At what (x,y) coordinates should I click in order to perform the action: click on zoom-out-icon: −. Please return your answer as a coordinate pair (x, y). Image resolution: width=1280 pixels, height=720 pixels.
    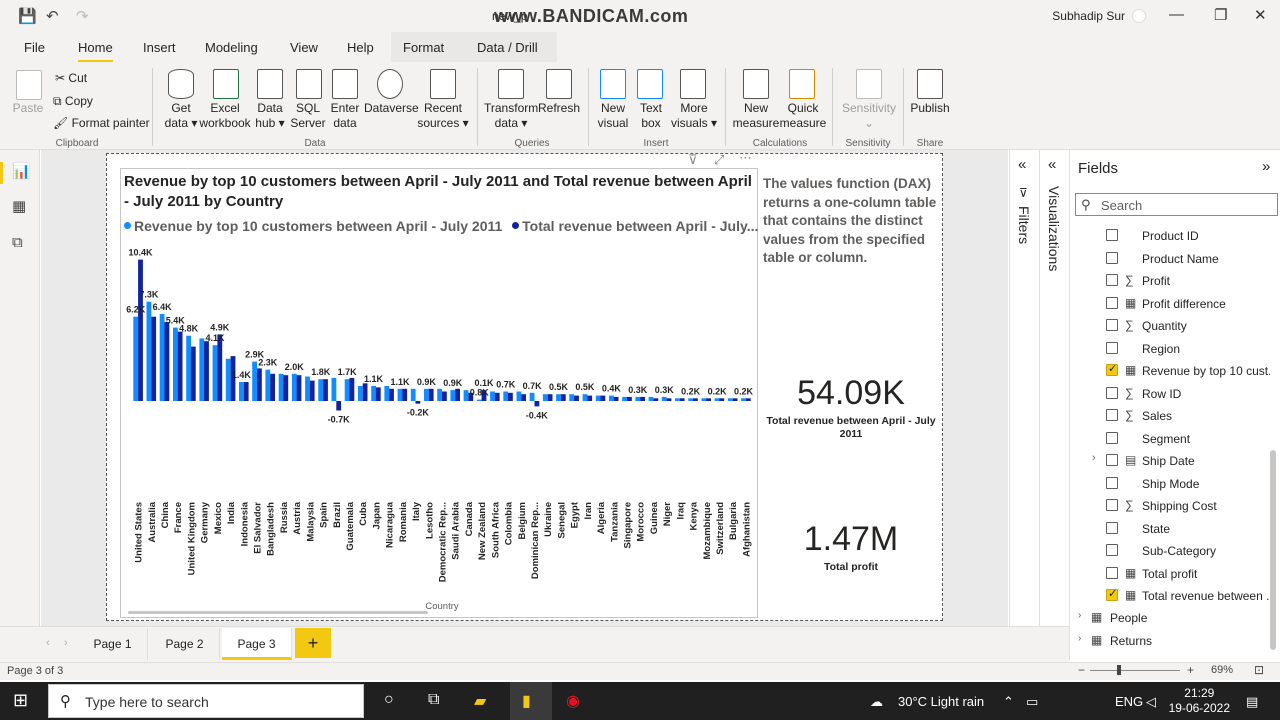
    Looking at the image, I should click on (1081, 670).